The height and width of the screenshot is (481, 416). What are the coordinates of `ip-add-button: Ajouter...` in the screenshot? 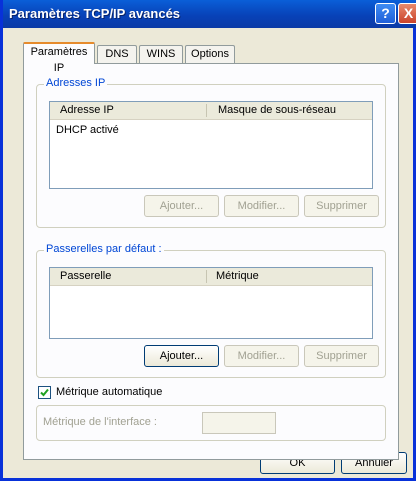 It's located at (181, 206).